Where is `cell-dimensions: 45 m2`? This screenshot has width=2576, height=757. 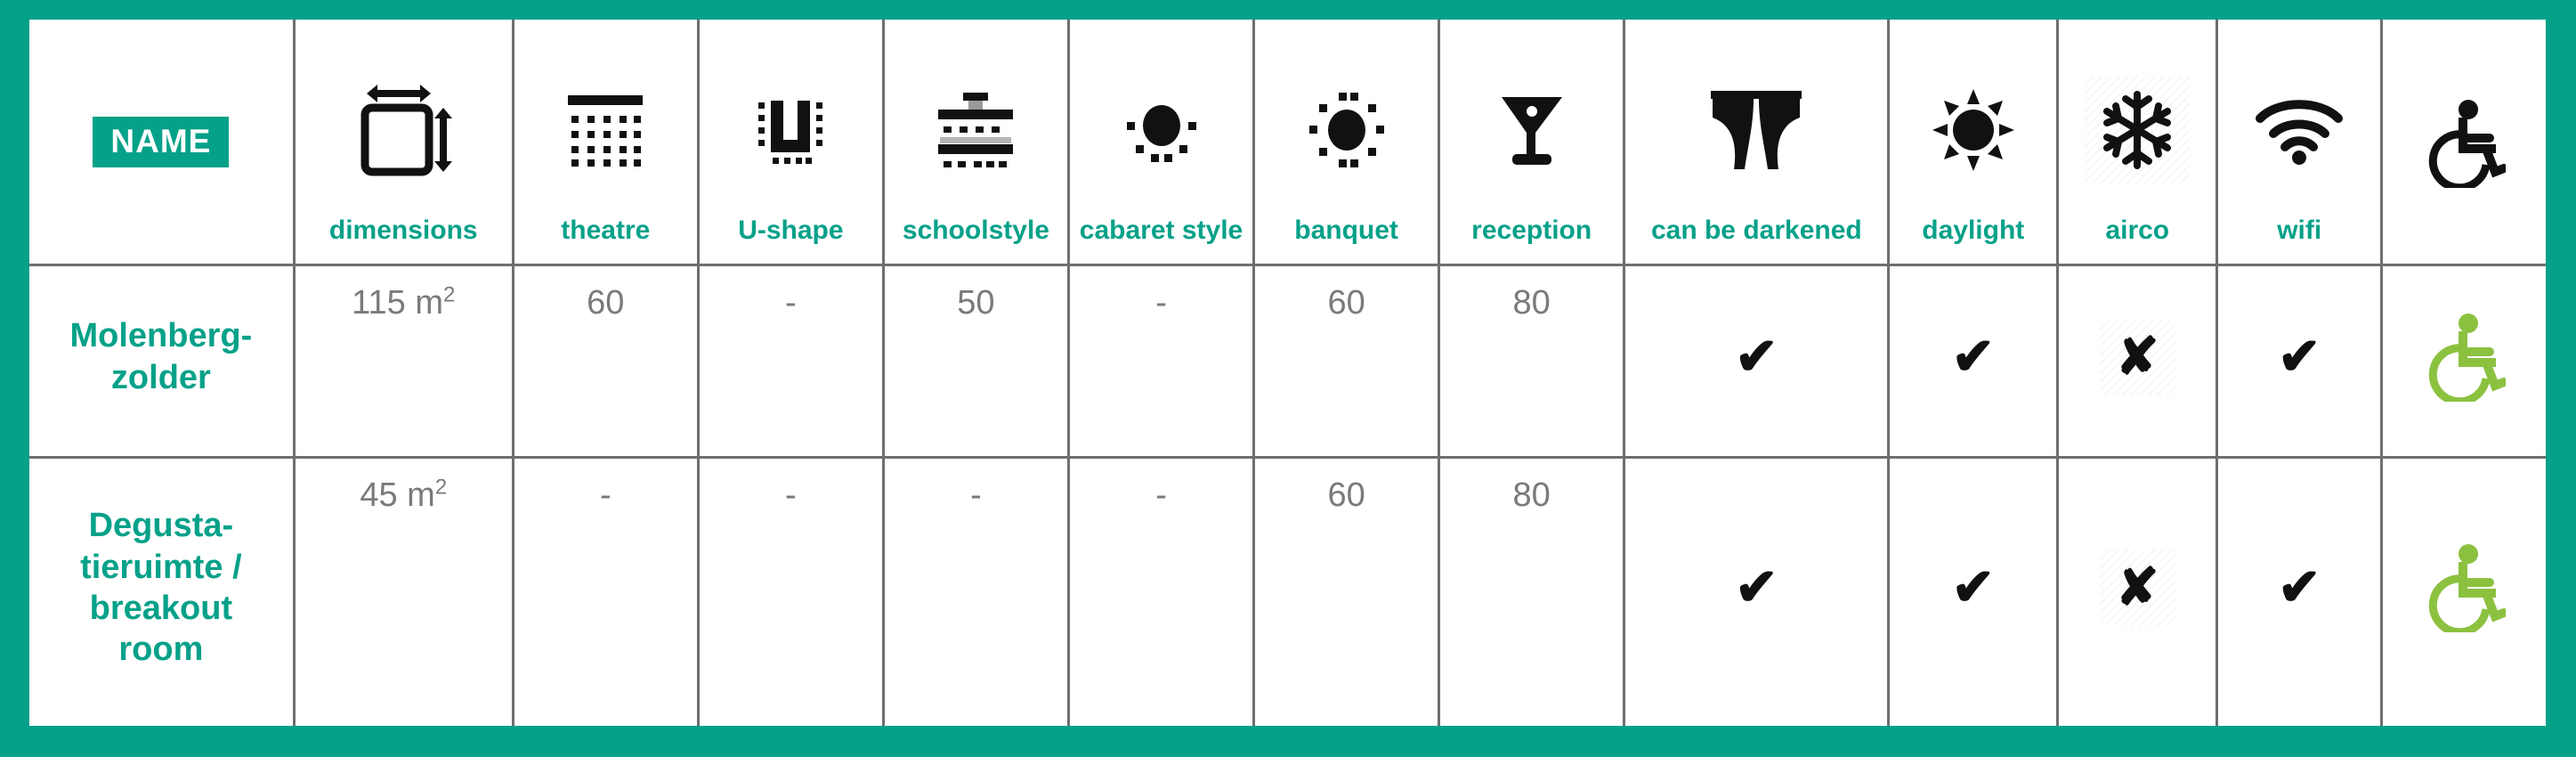 cell-dimensions: 45 m2 is located at coordinates (404, 591).